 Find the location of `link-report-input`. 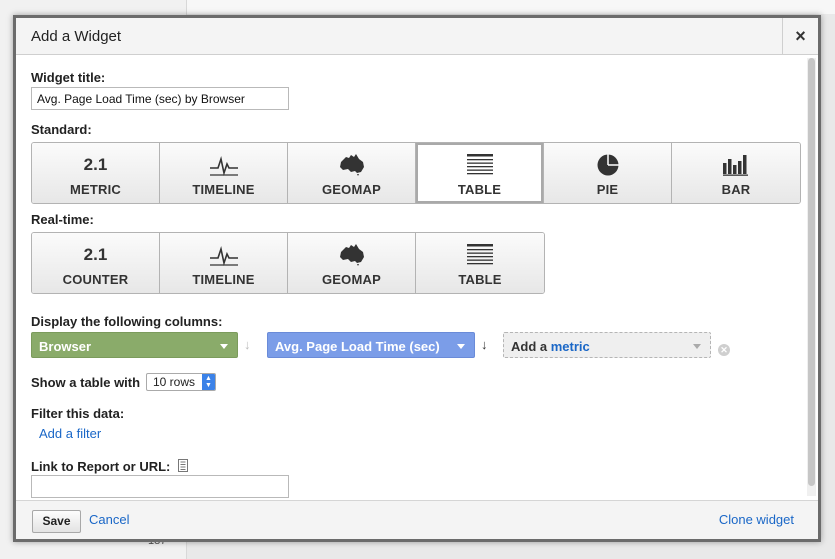

link-report-input is located at coordinates (160, 486).